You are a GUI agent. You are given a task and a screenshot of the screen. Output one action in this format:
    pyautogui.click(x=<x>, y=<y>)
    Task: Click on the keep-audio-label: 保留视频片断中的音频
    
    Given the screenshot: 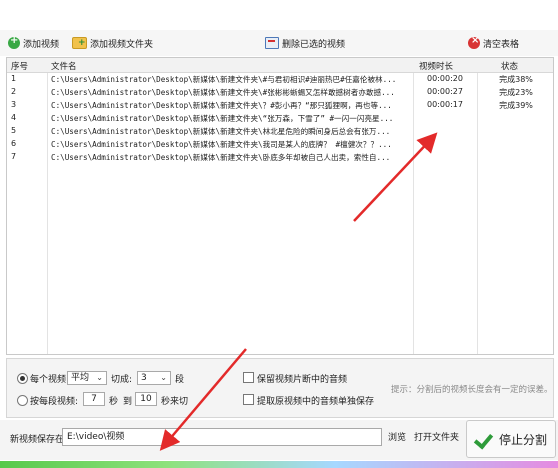 What is the action you would take?
    pyautogui.click(x=302, y=380)
    